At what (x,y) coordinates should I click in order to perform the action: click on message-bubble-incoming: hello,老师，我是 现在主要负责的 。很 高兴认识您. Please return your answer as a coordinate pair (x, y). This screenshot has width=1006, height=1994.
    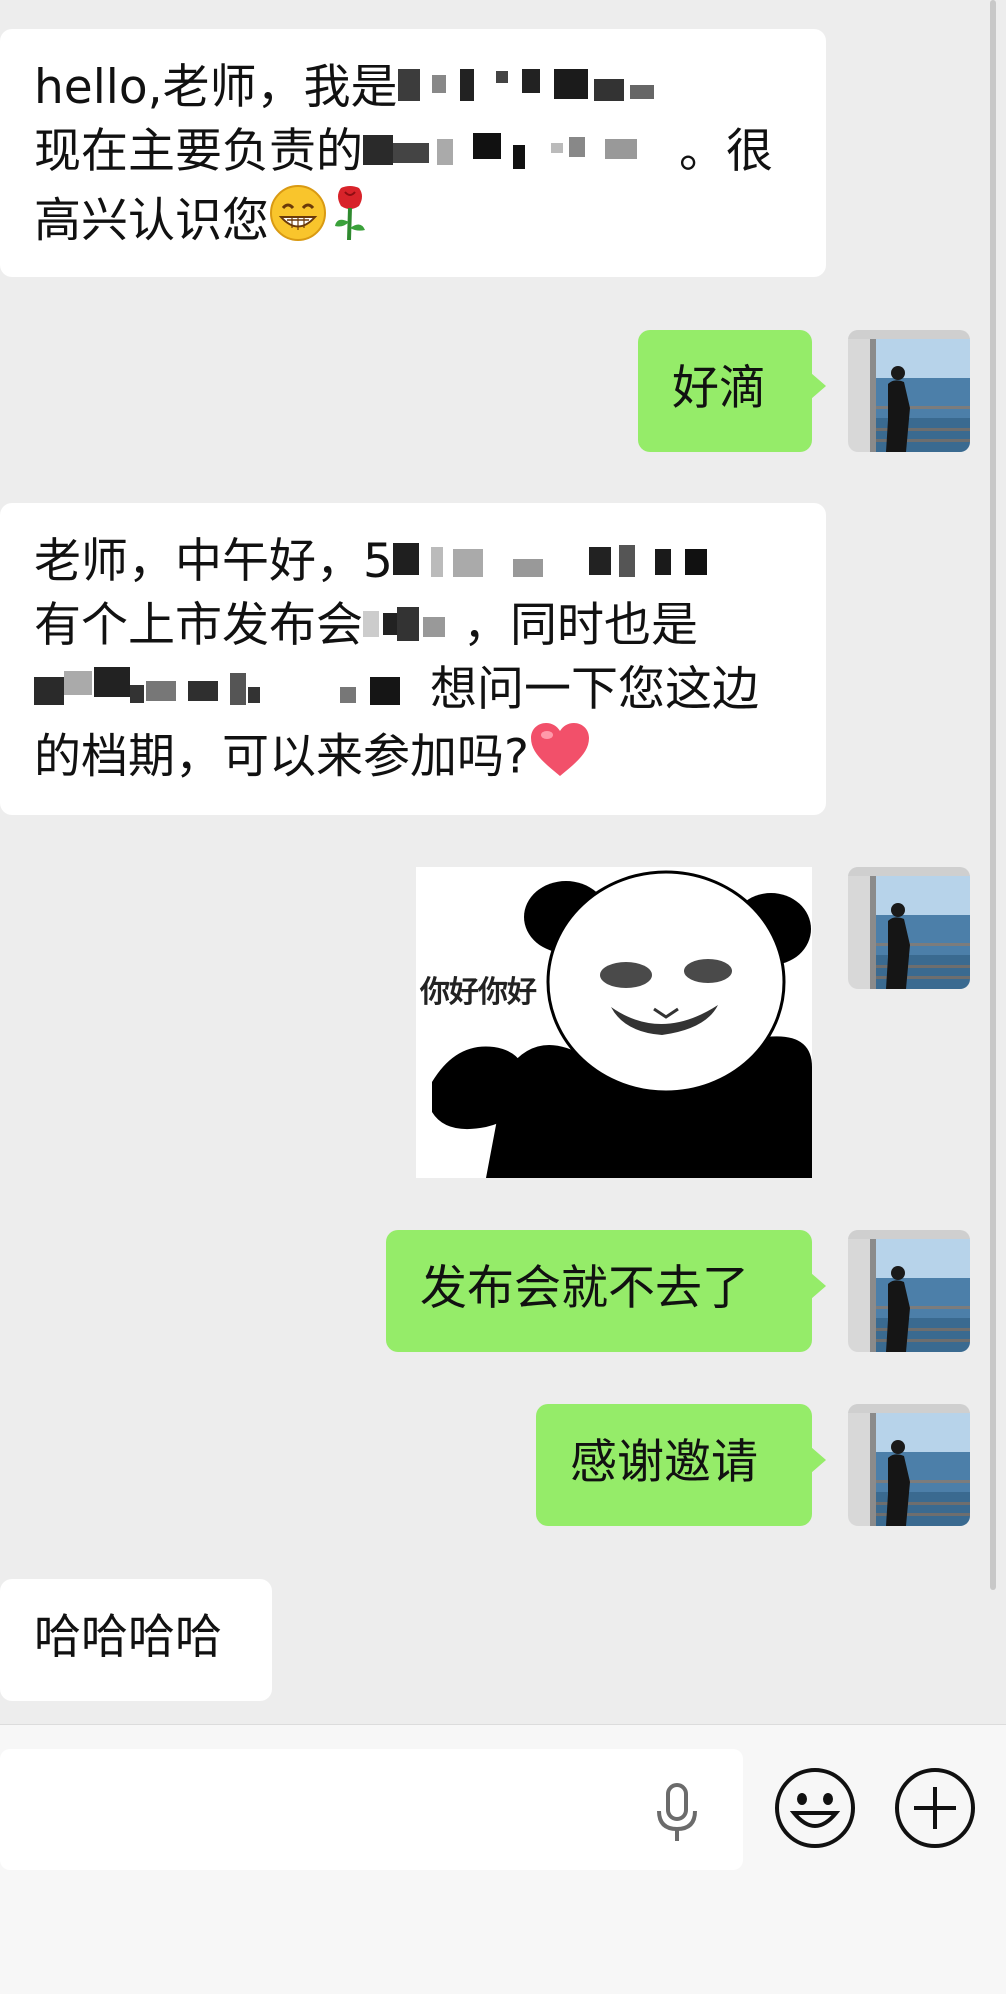
    Looking at the image, I should click on (413, 153).